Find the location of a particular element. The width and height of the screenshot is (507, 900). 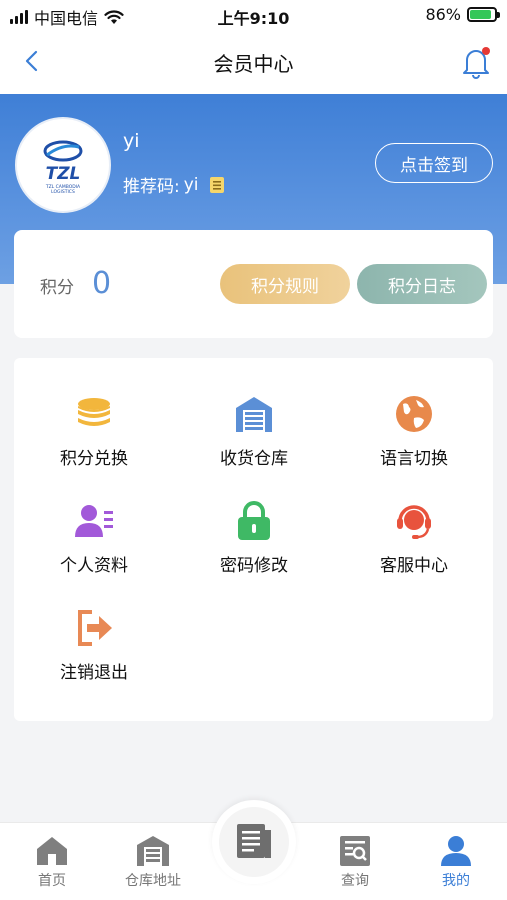

bell-icon is located at coordinates (476, 63).